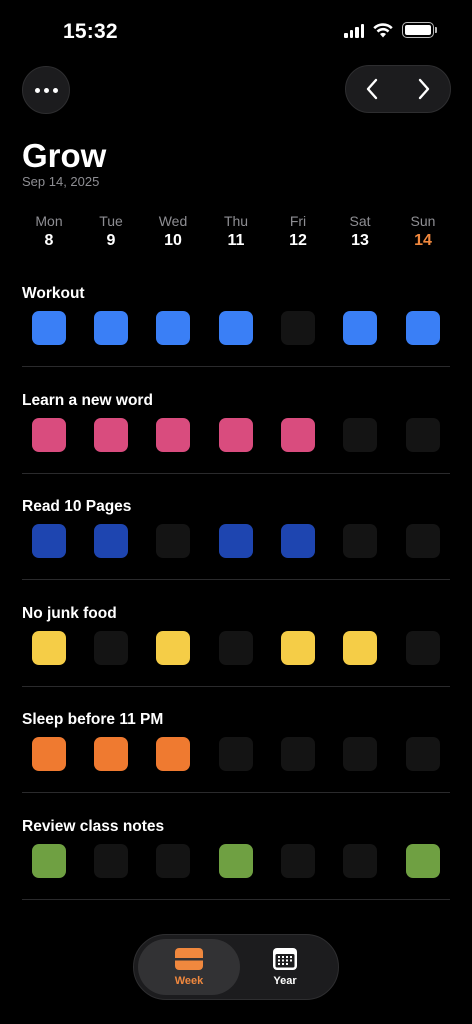 The height and width of the screenshot is (1024, 472). I want to click on habit-row: Sleep before 11 PM, so click(236, 763).